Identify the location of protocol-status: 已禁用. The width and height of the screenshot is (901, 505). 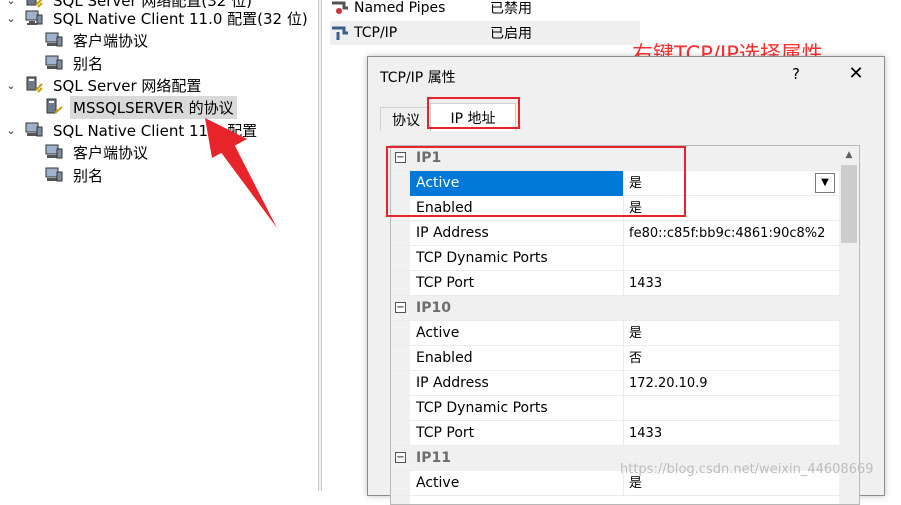
(511, 9).